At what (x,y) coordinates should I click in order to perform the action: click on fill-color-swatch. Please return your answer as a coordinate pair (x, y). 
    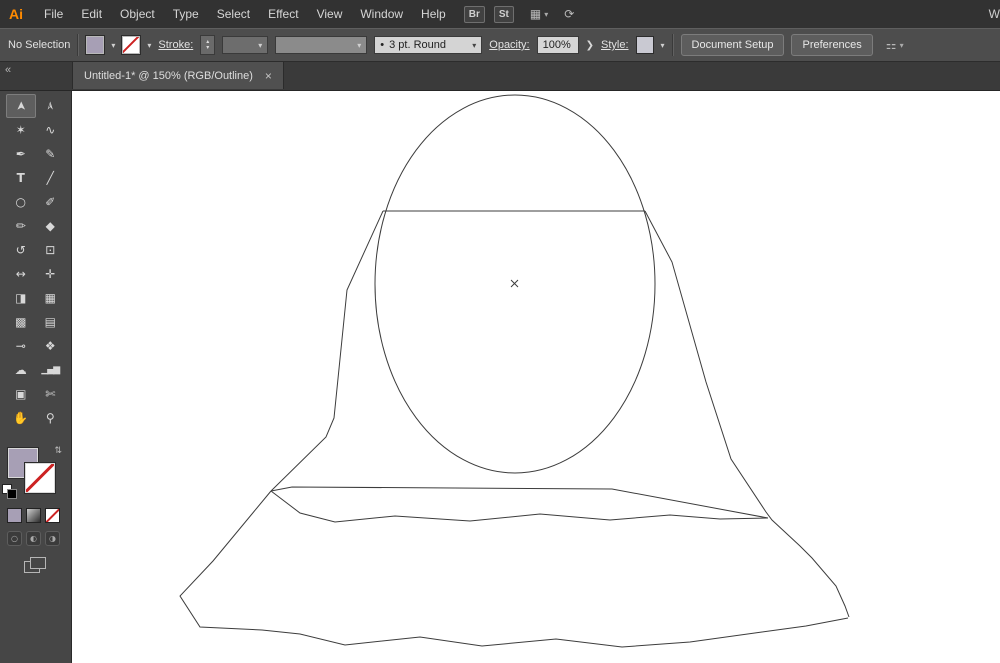
    Looking at the image, I should click on (95, 45).